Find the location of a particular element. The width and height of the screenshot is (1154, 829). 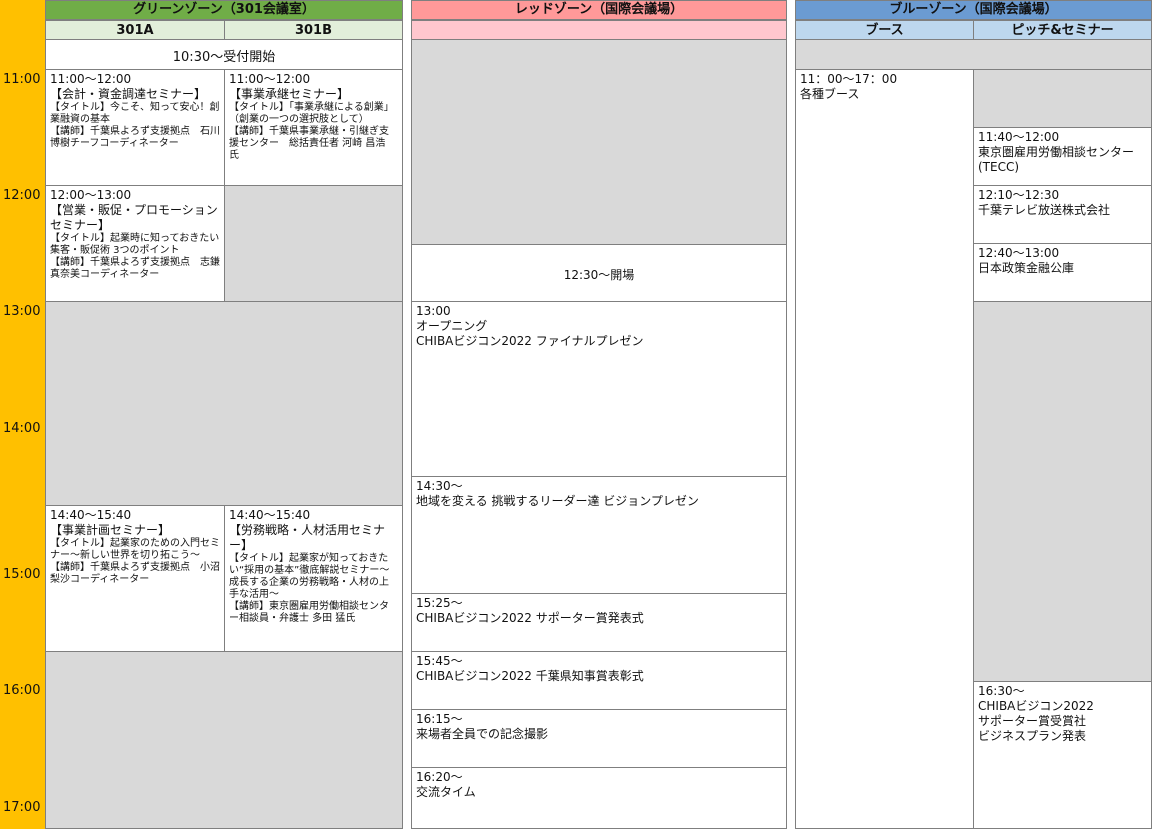

session-name: 【営業・販促・プロモーションセミナー】 is located at coordinates (134, 217).